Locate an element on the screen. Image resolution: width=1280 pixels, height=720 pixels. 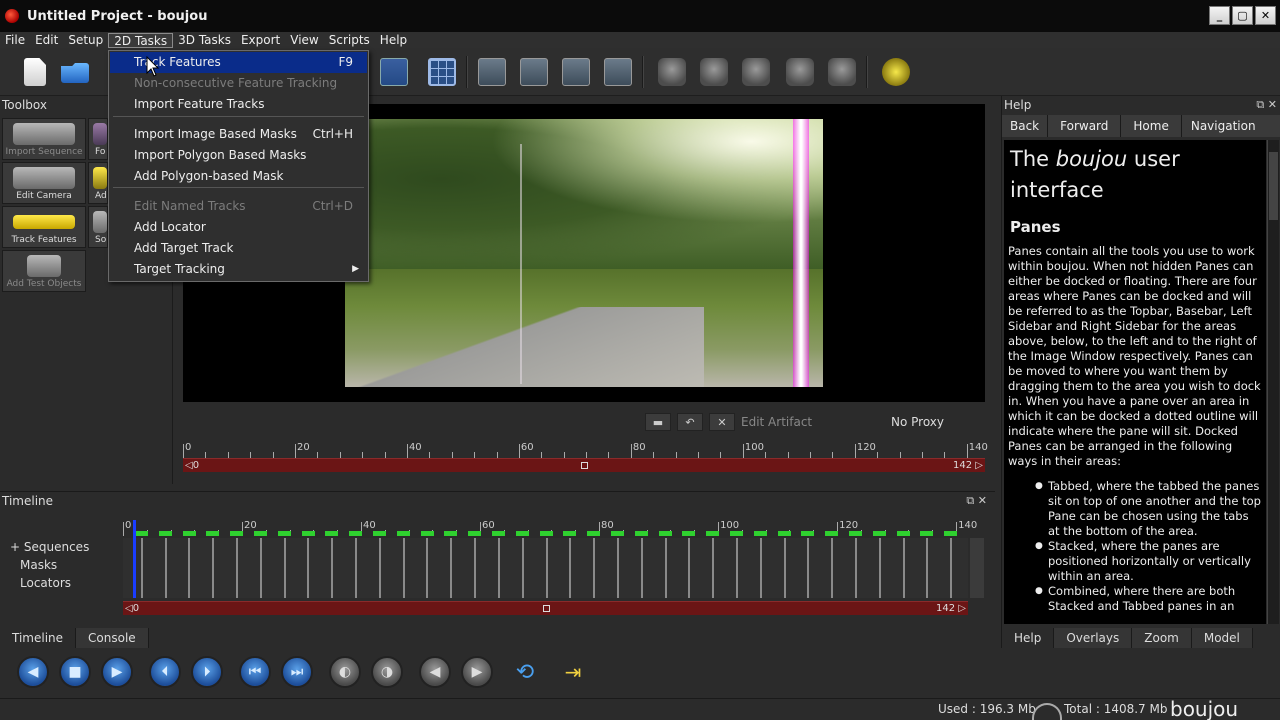
prev-marker-icon: ◀ is located at coordinates (435, 672).